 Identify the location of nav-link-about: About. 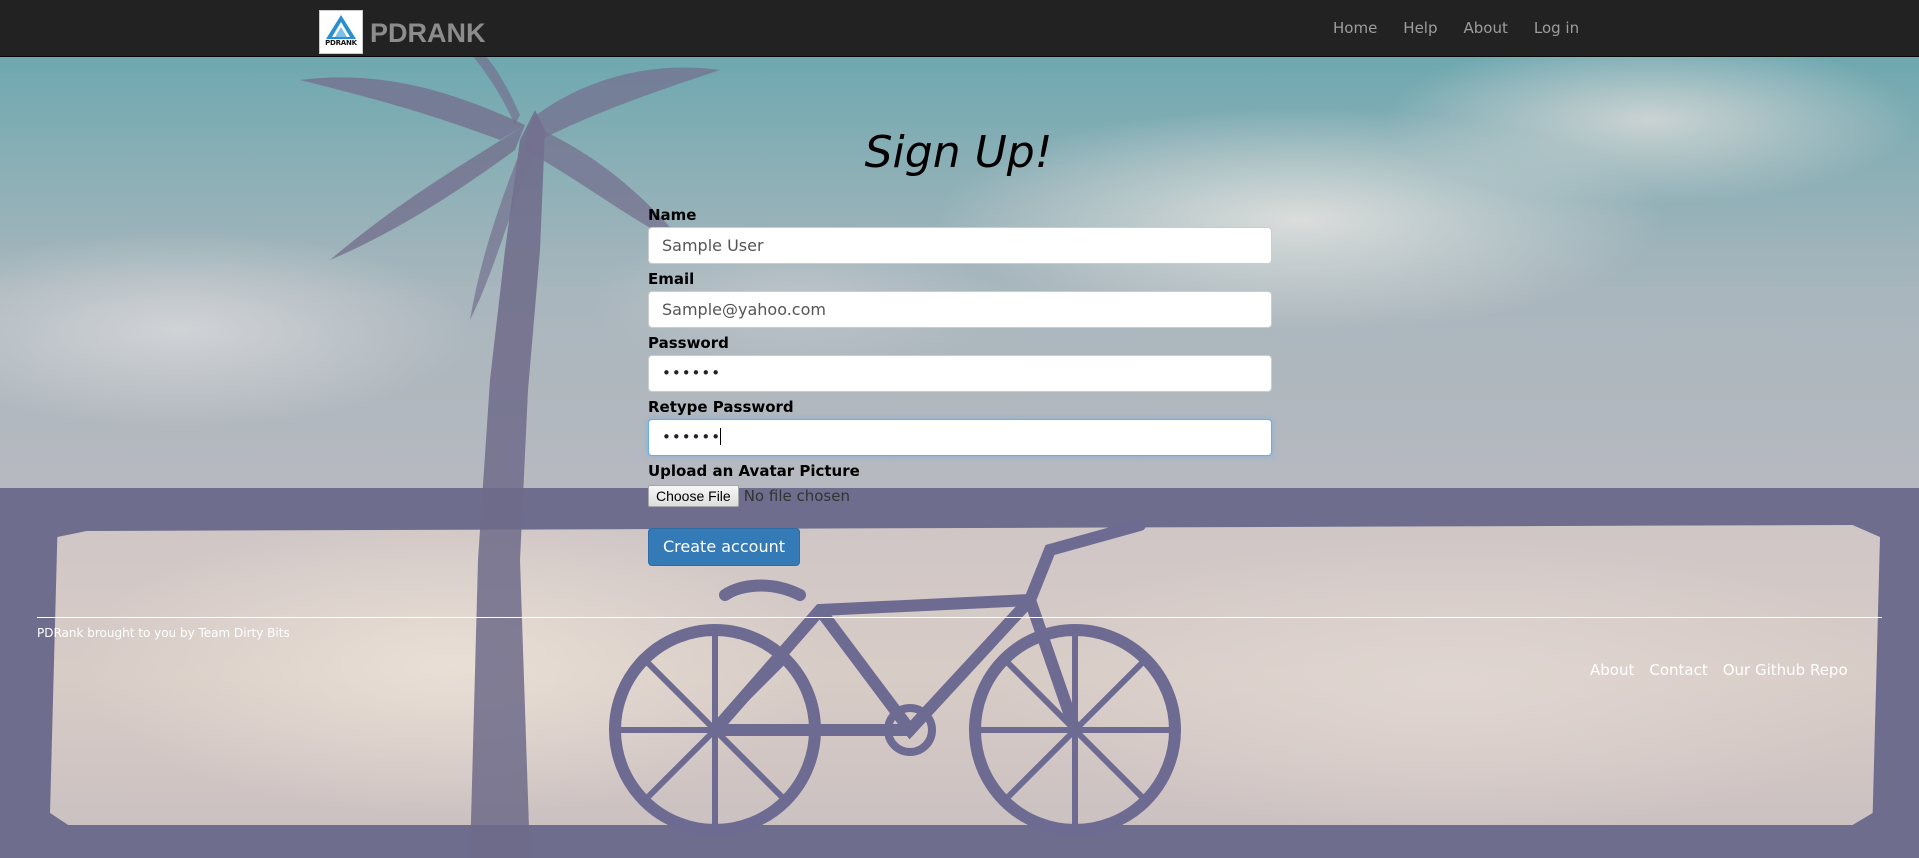
(1486, 28).